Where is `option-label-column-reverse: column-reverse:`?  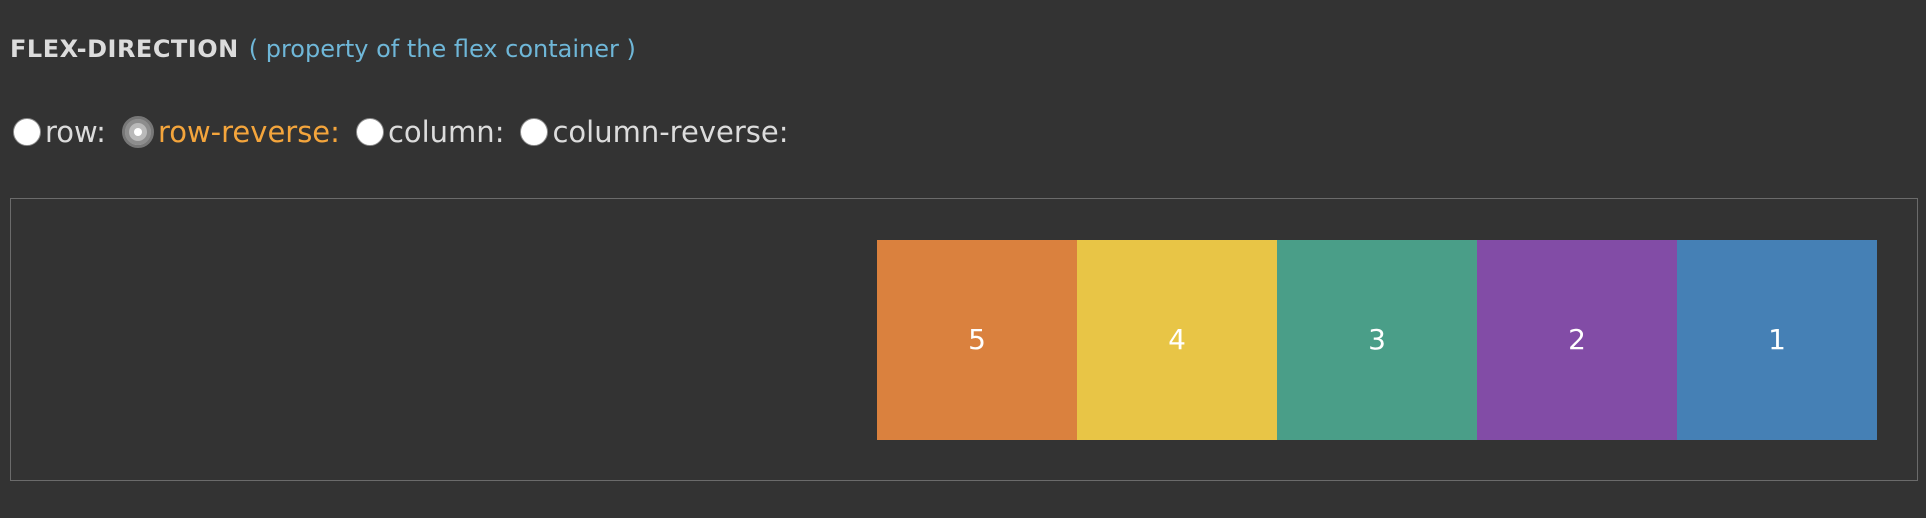 option-label-column-reverse: column-reverse: is located at coordinates (670, 132).